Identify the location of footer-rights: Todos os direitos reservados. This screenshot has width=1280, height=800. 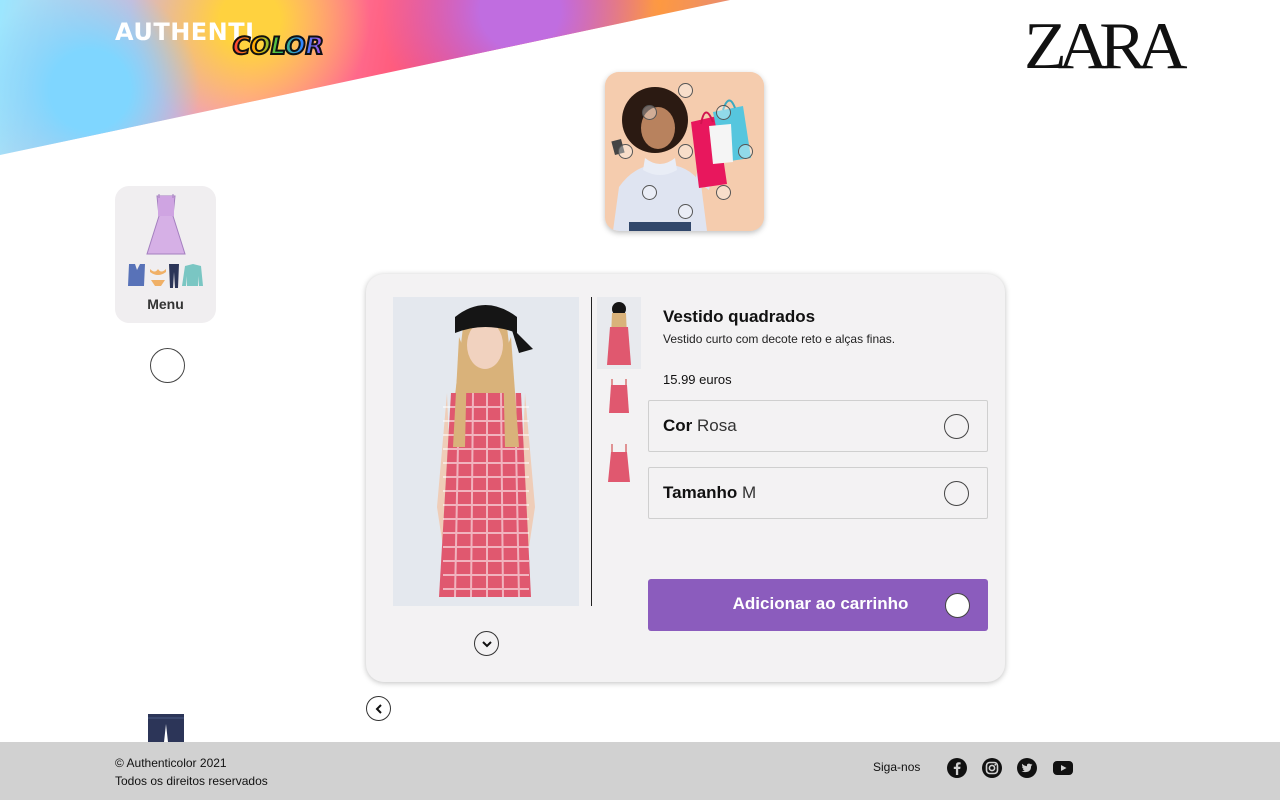
(191, 781).